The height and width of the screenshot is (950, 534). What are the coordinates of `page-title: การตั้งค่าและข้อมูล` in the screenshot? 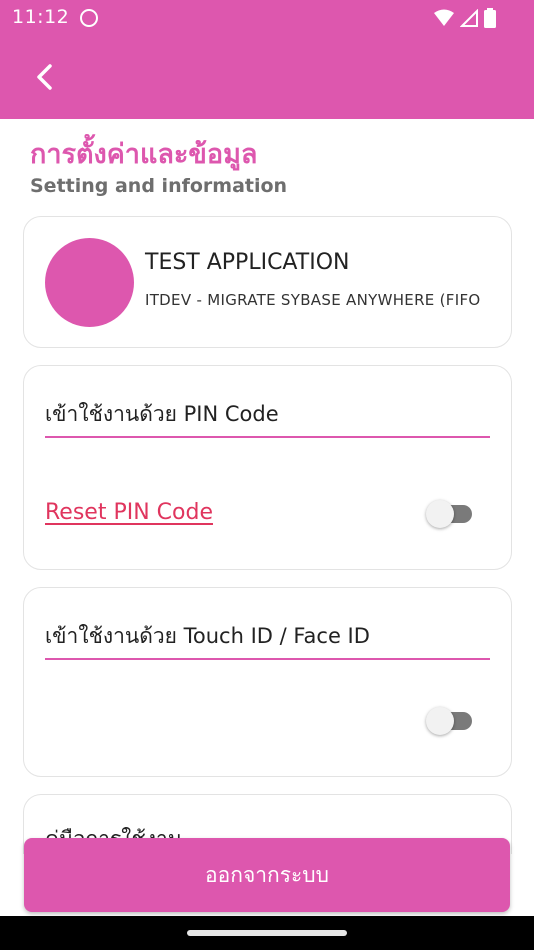 It's located at (144, 154).